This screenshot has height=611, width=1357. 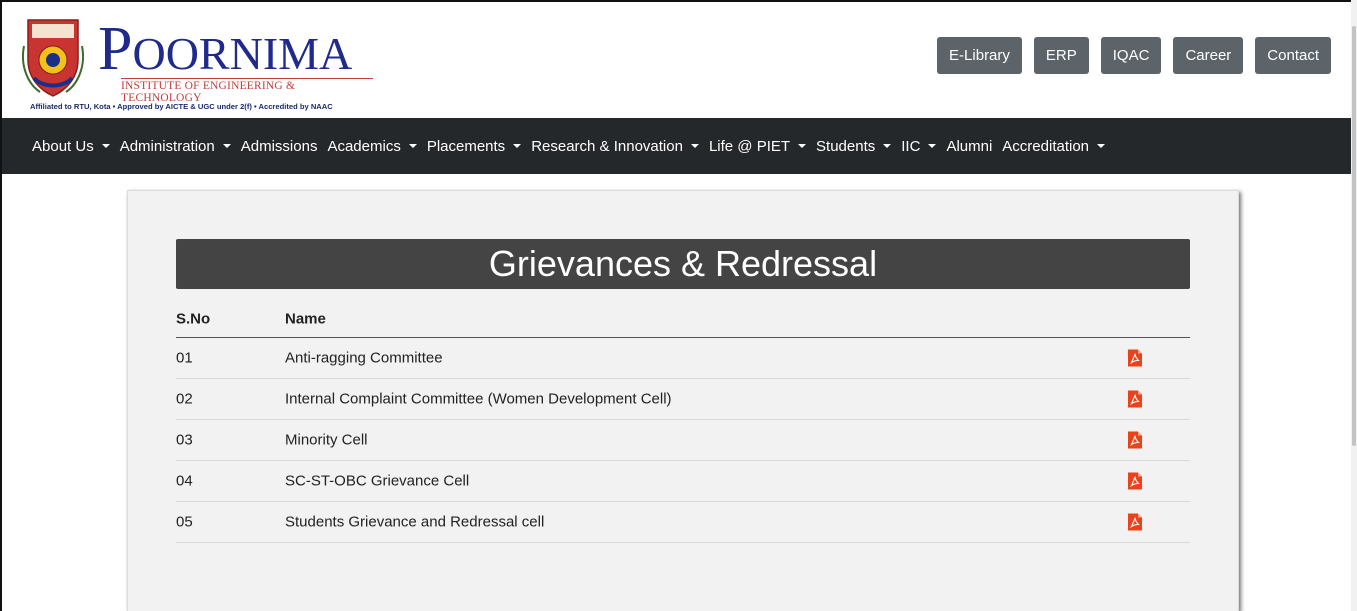 I want to click on top-links: E-Library ERP IQAC Career Contact, so click(x=1134, y=55).